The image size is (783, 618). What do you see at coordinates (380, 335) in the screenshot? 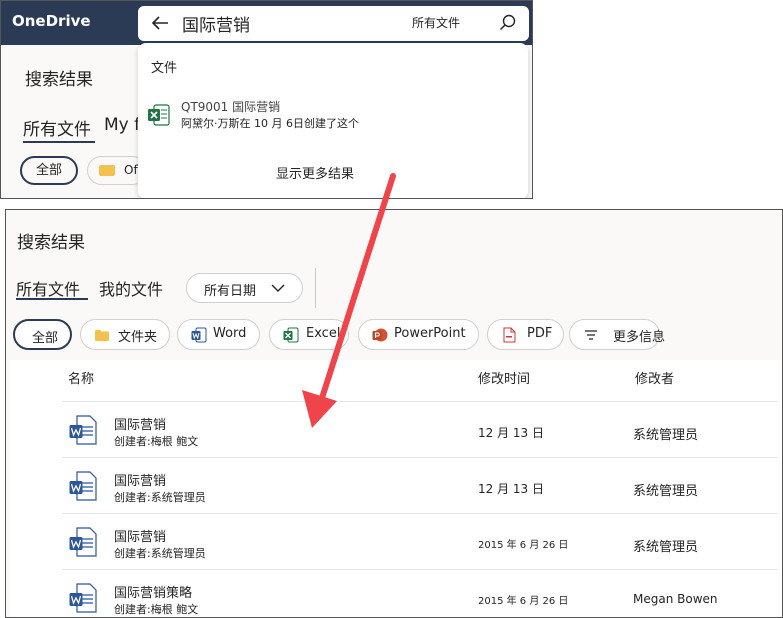
I see `powerpoint-icon` at bounding box center [380, 335].